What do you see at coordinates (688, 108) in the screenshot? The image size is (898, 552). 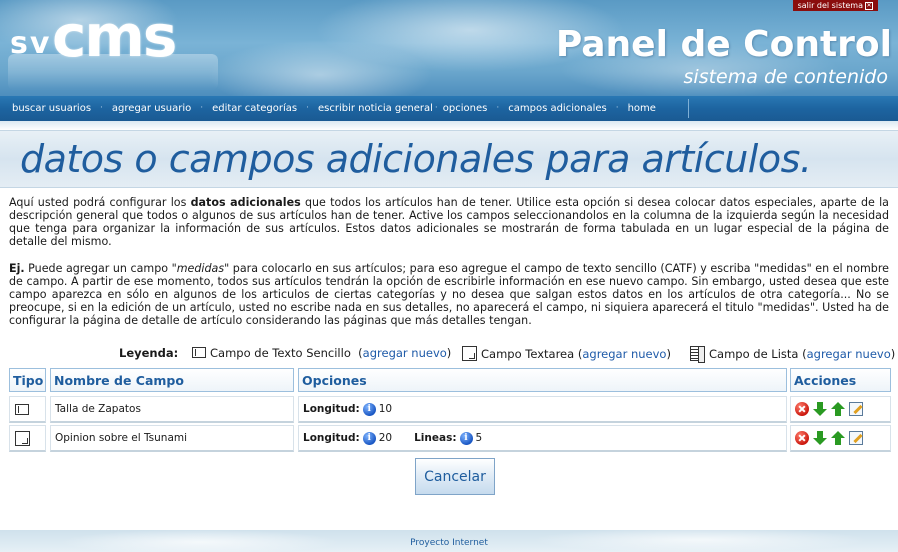 I see `nav-divider` at bounding box center [688, 108].